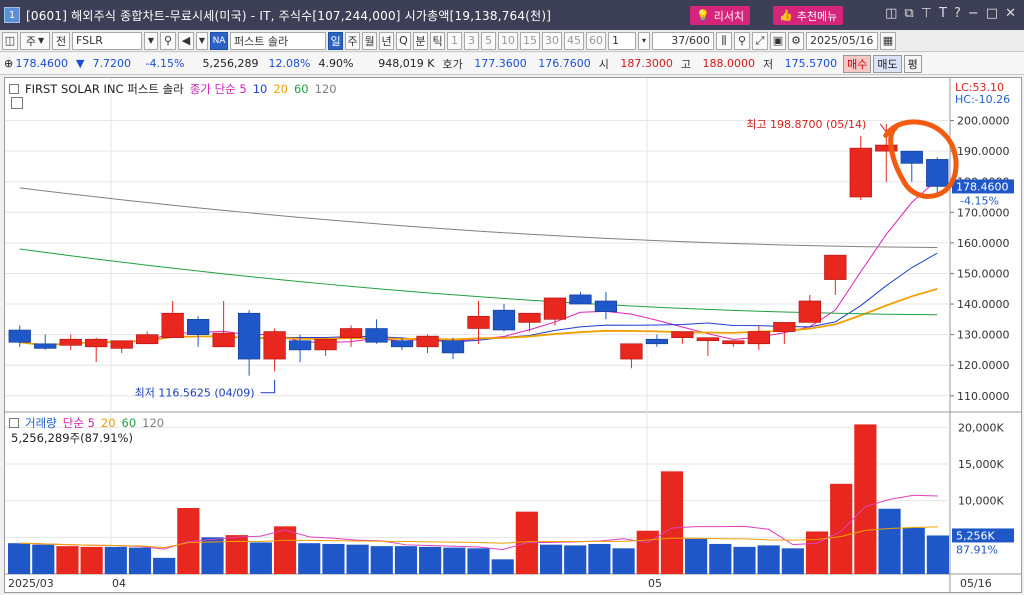  What do you see at coordinates (644, 40) in the screenshot?
I see `count-stepper-icon: ▾` at bounding box center [644, 40].